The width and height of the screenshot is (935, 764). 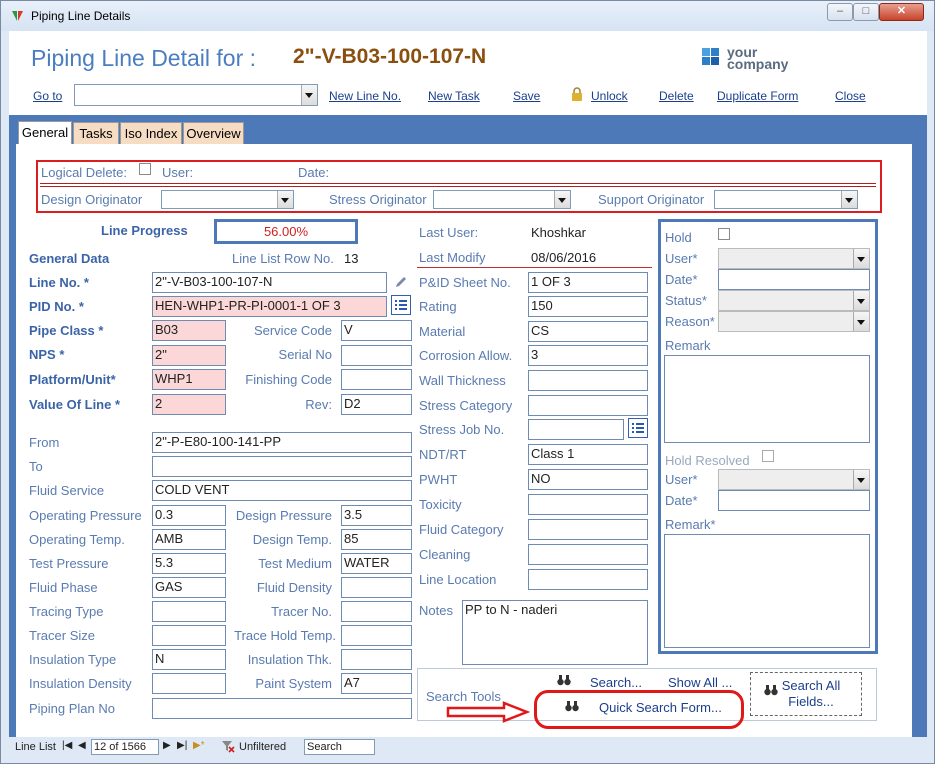 What do you see at coordinates (73, 659) in the screenshot?
I see `insulation-type-label: Insulation Type` at bounding box center [73, 659].